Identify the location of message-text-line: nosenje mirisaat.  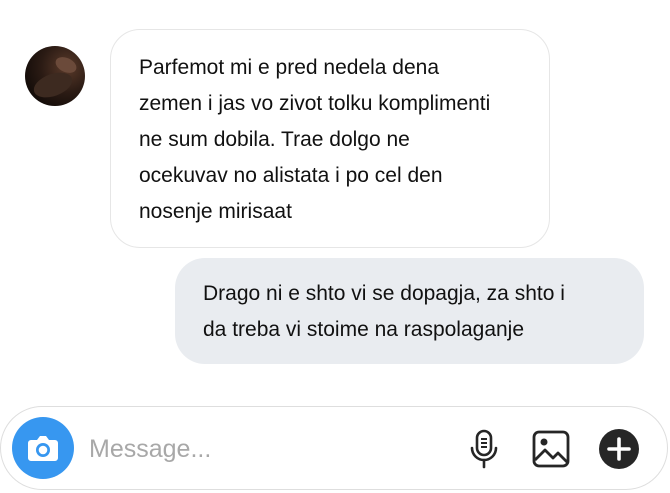
(215, 211).